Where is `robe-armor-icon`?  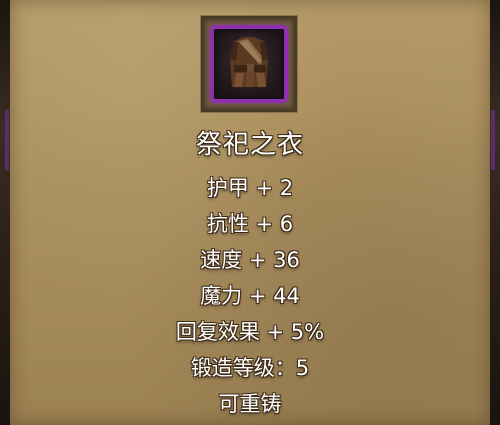 robe-armor-icon is located at coordinates (249, 62).